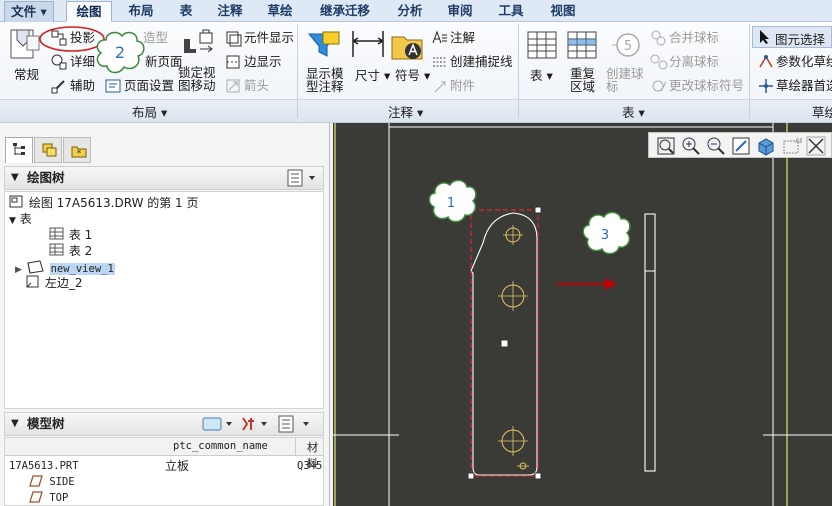 This screenshot has width=832, height=506. I want to click on tab-view-label: 视图, so click(563, 10).